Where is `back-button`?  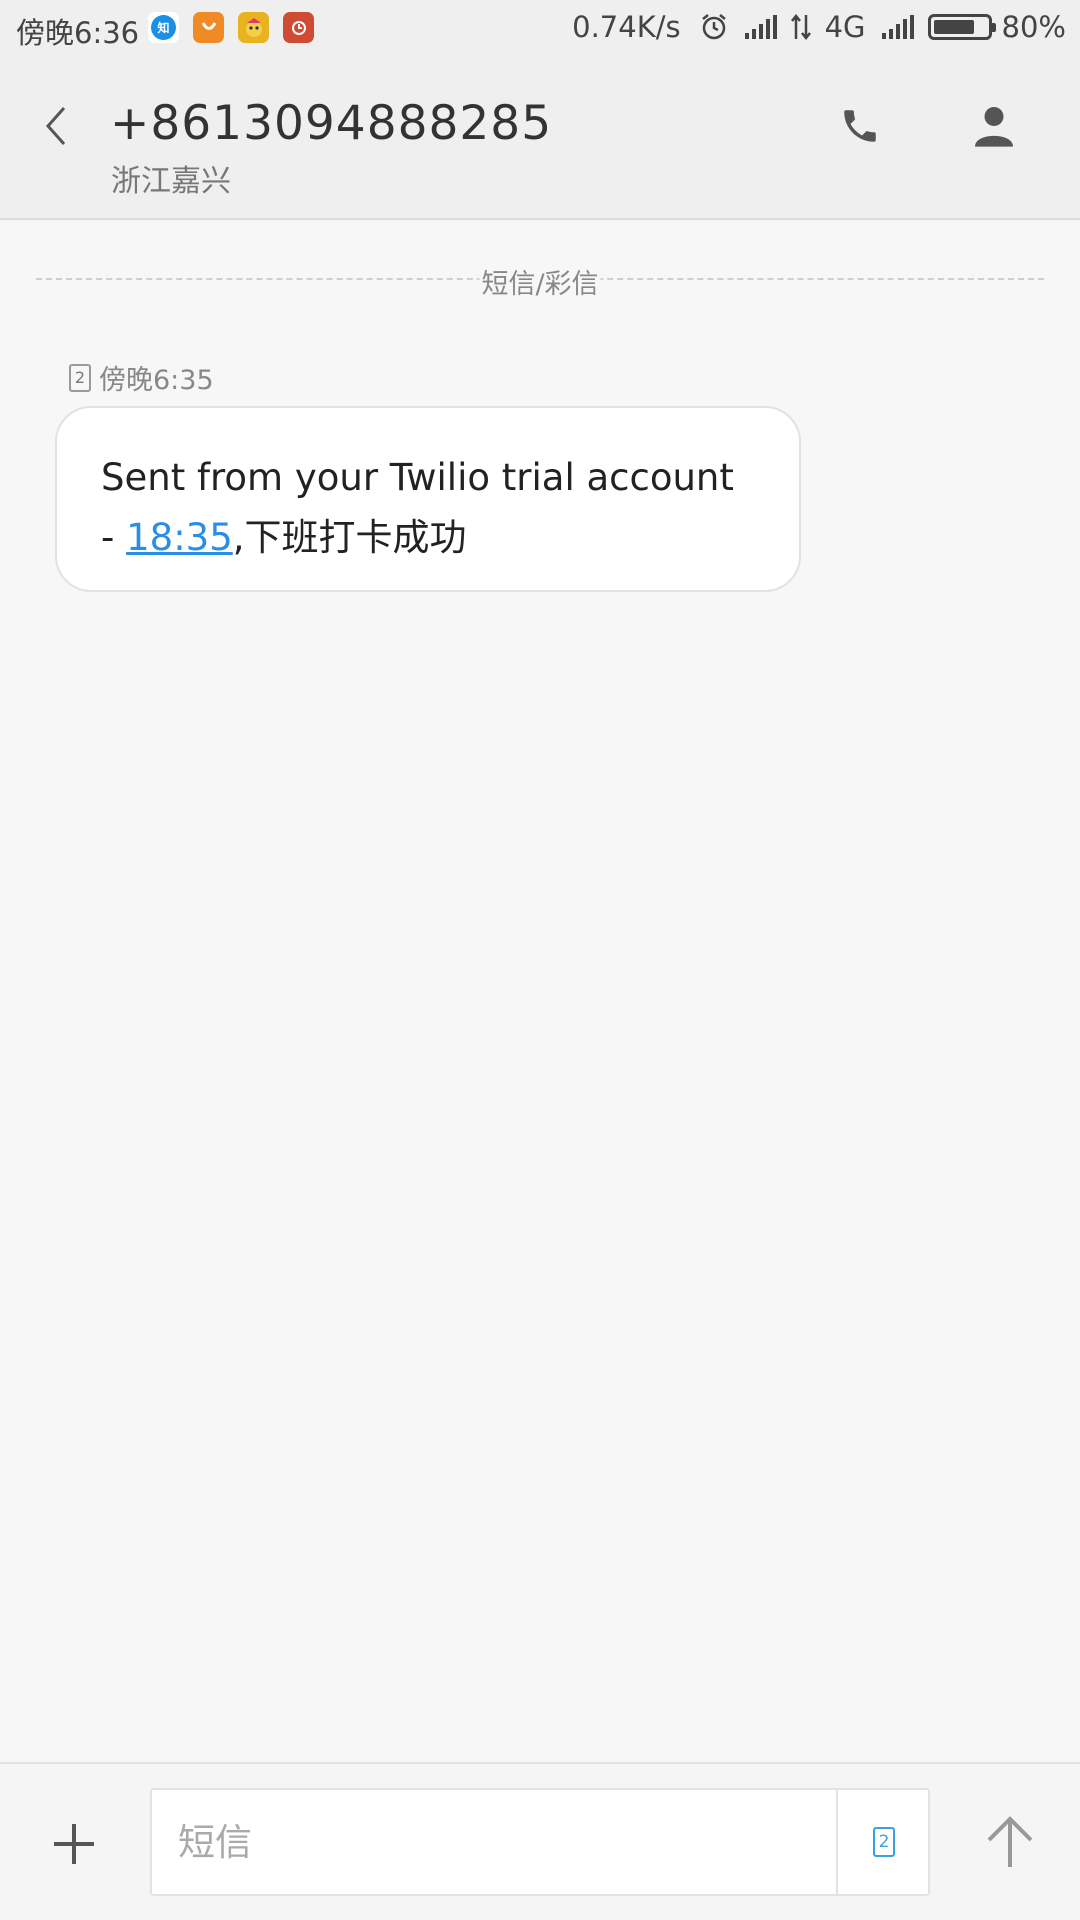
back-button is located at coordinates (56, 126).